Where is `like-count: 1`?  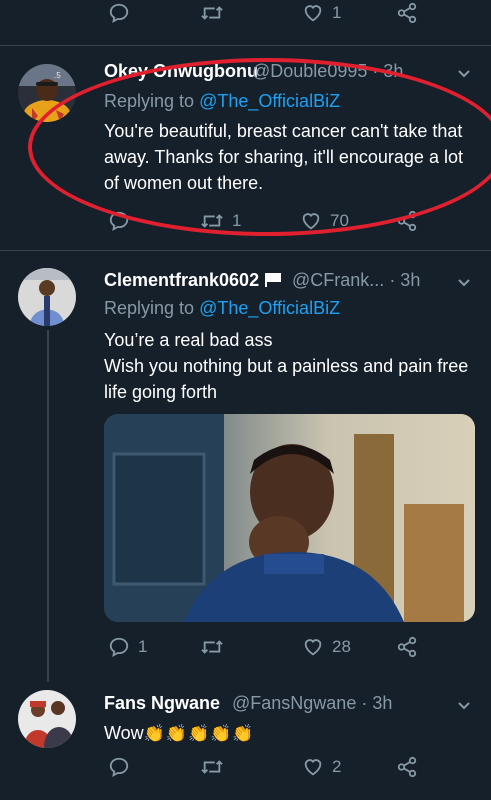
like-count: 1 is located at coordinates (337, 12).